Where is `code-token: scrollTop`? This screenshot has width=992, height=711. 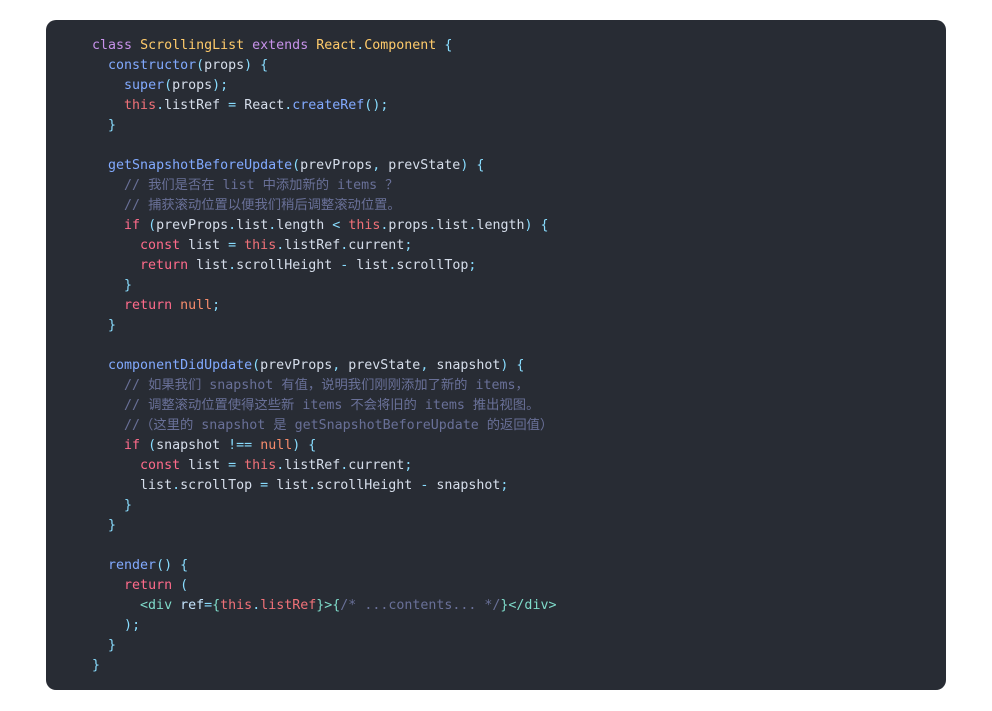 code-token: scrollTop is located at coordinates (432, 265).